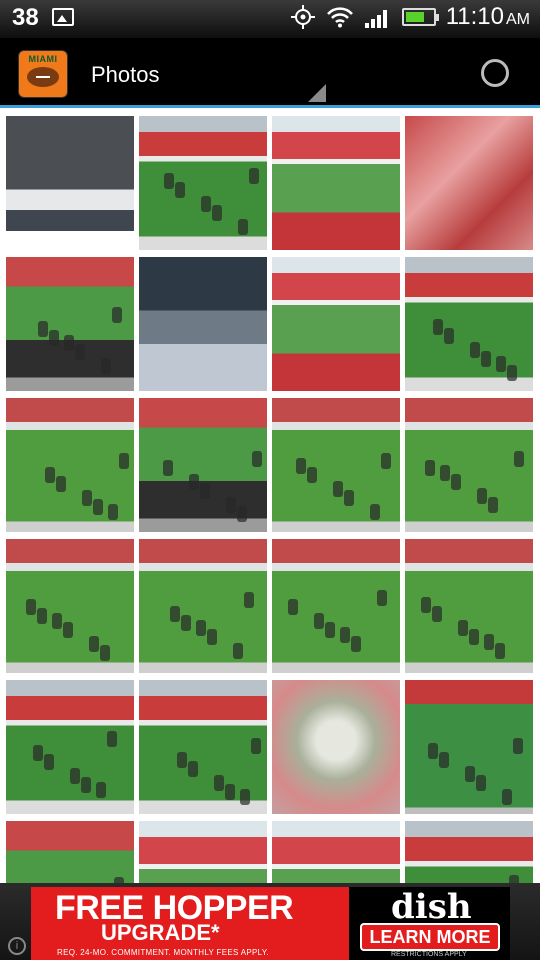  I want to click on ad-subheadline: UPGRADE*, so click(160, 932).